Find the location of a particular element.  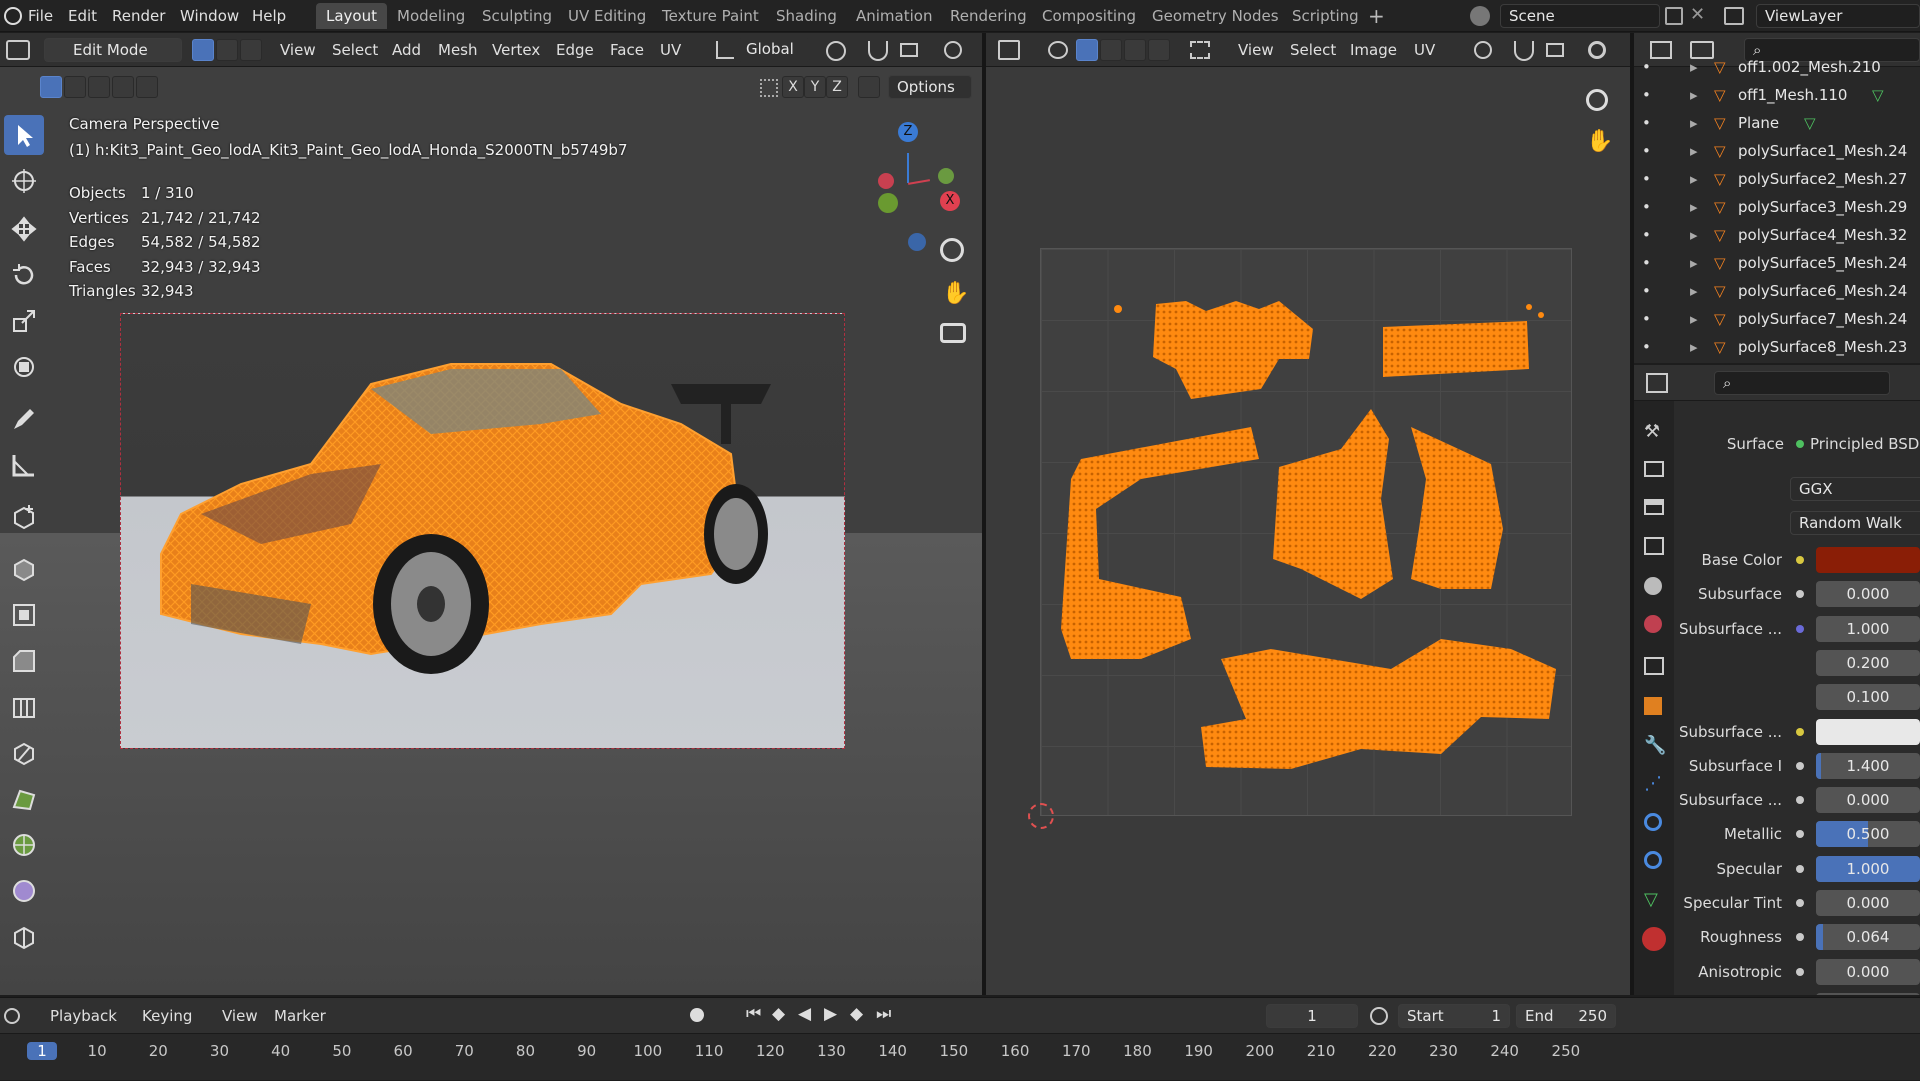

outliner-item: • ▸ ▽ polySurface8_Mesh.23 is located at coordinates (1777, 347).